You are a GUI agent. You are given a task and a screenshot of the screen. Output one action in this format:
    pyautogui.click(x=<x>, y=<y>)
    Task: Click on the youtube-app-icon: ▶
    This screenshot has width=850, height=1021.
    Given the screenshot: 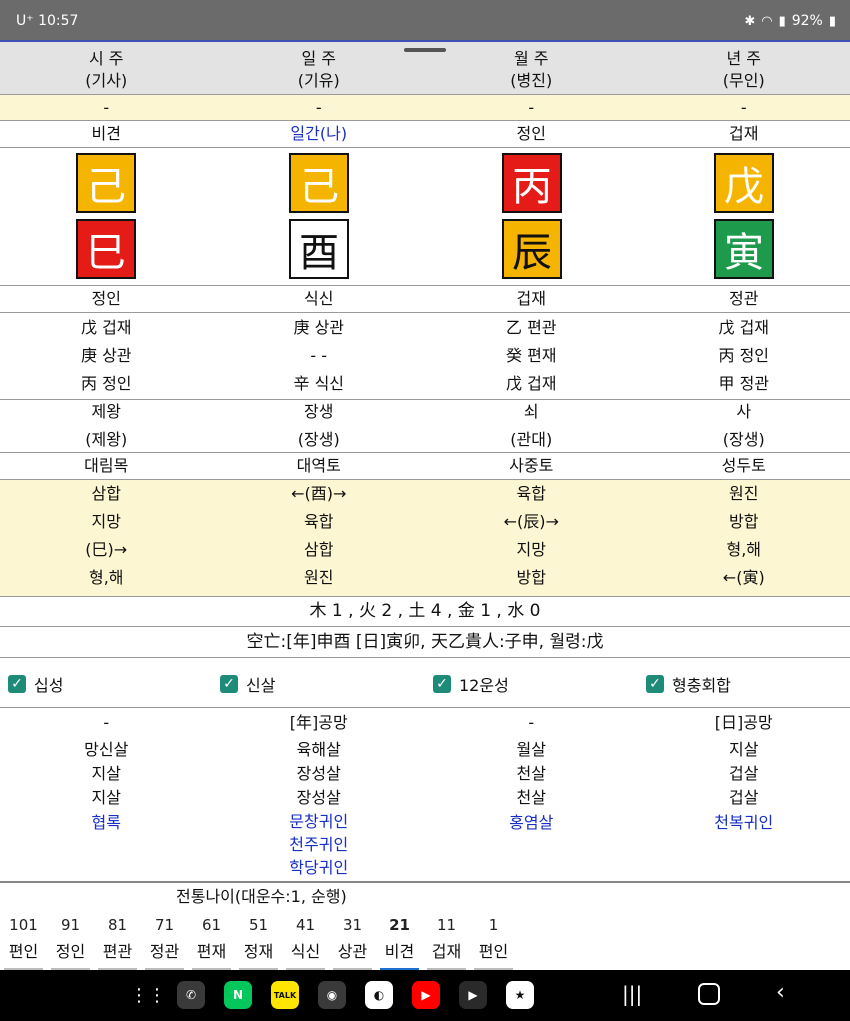 What is the action you would take?
    pyautogui.click(x=426, y=995)
    